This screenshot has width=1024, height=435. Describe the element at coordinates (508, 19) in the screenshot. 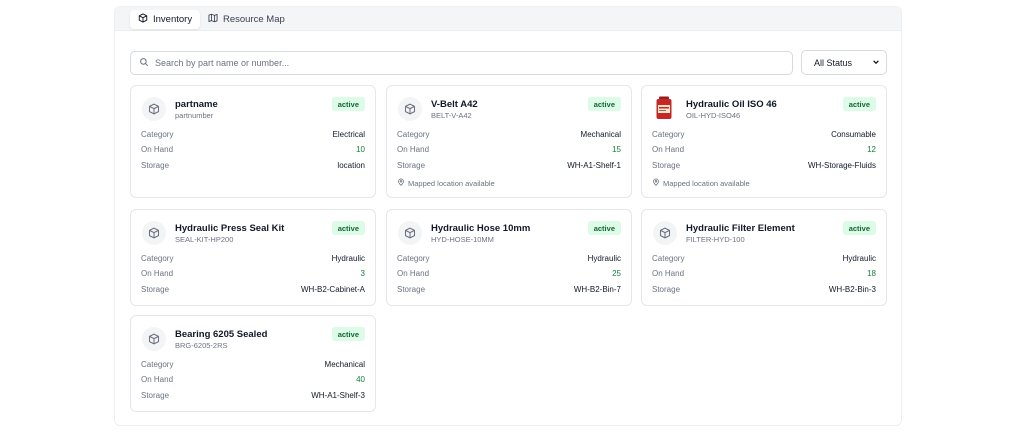

I see `tab-bar: Inventory Resource Map` at that location.